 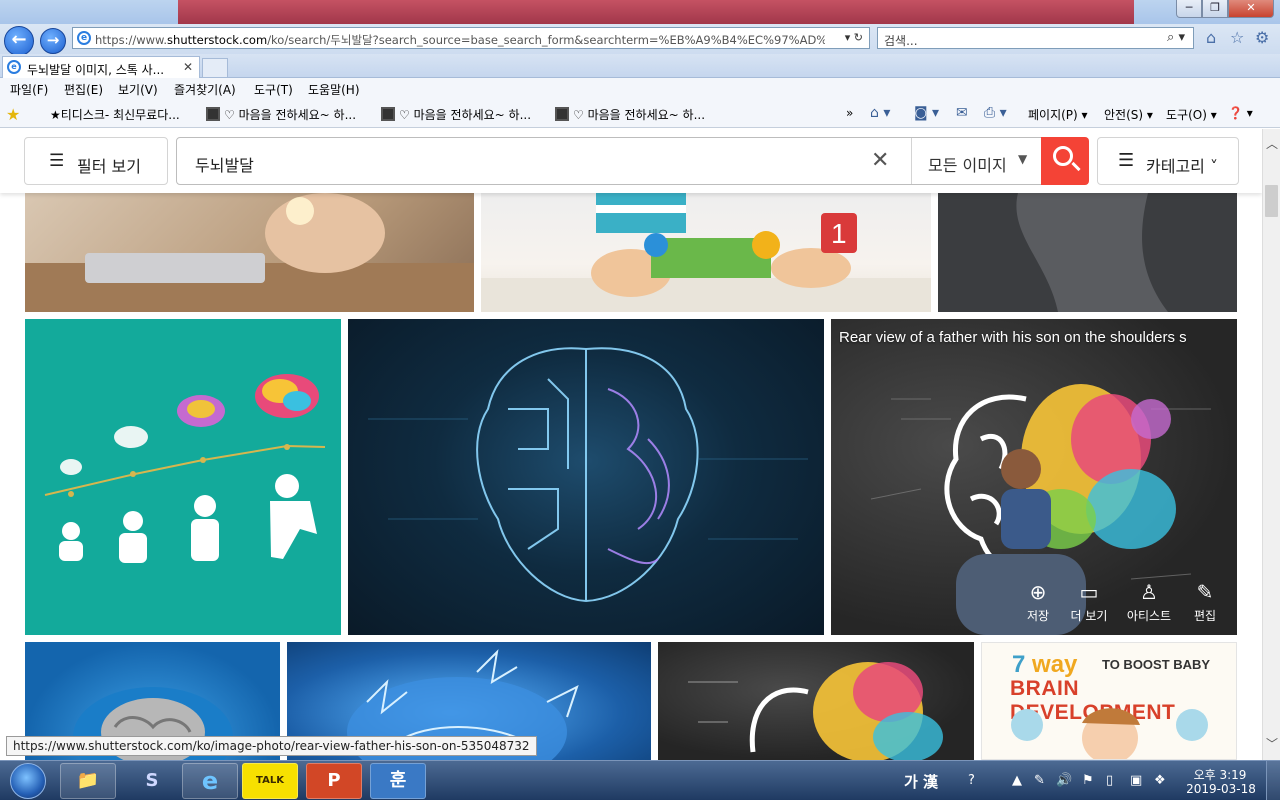 What do you see at coordinates (1039, 780) in the screenshot?
I see `tray-edit-icon: ✎` at bounding box center [1039, 780].